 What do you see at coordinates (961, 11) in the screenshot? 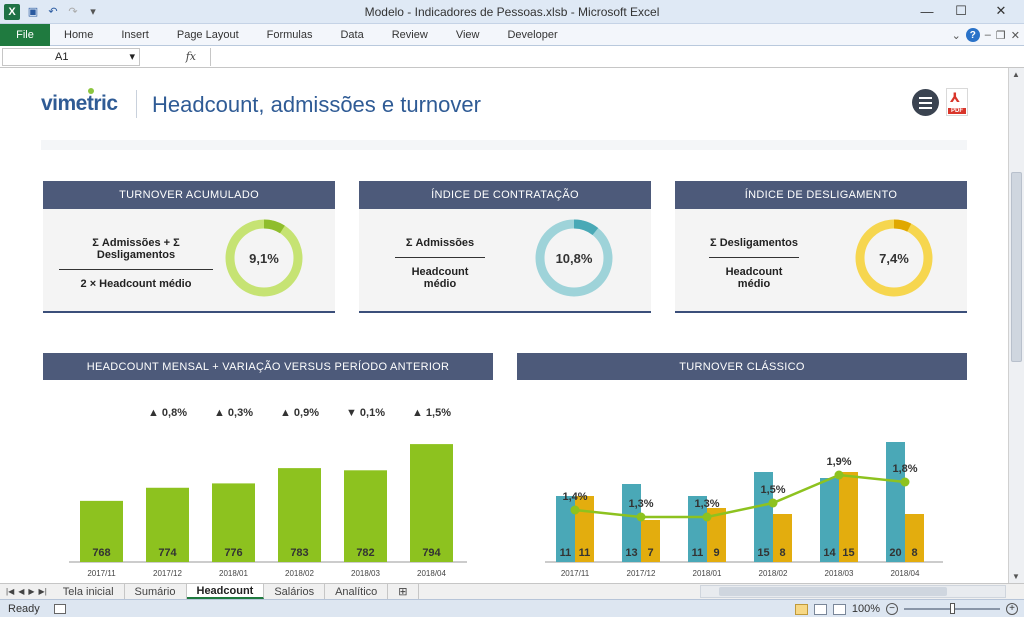
I see `maximize-button: ☐` at bounding box center [961, 11].